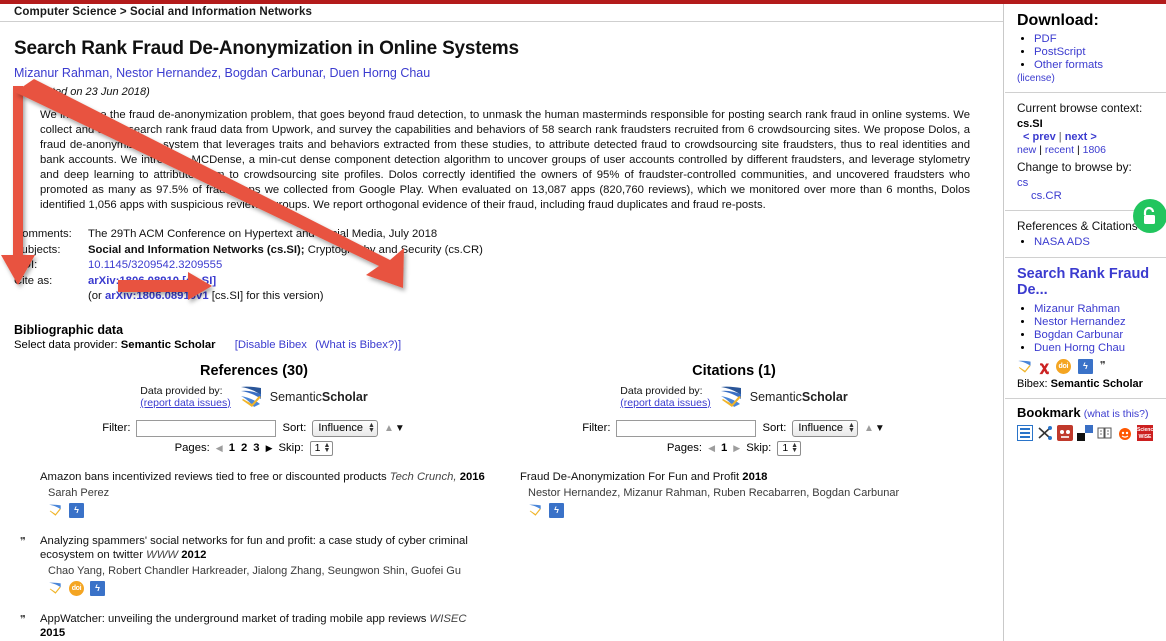 This screenshot has height=641, width=1166. What do you see at coordinates (319, 397) in the screenshot?
I see `semantic-scholar-wordmark: SemanticScholar` at bounding box center [319, 397].